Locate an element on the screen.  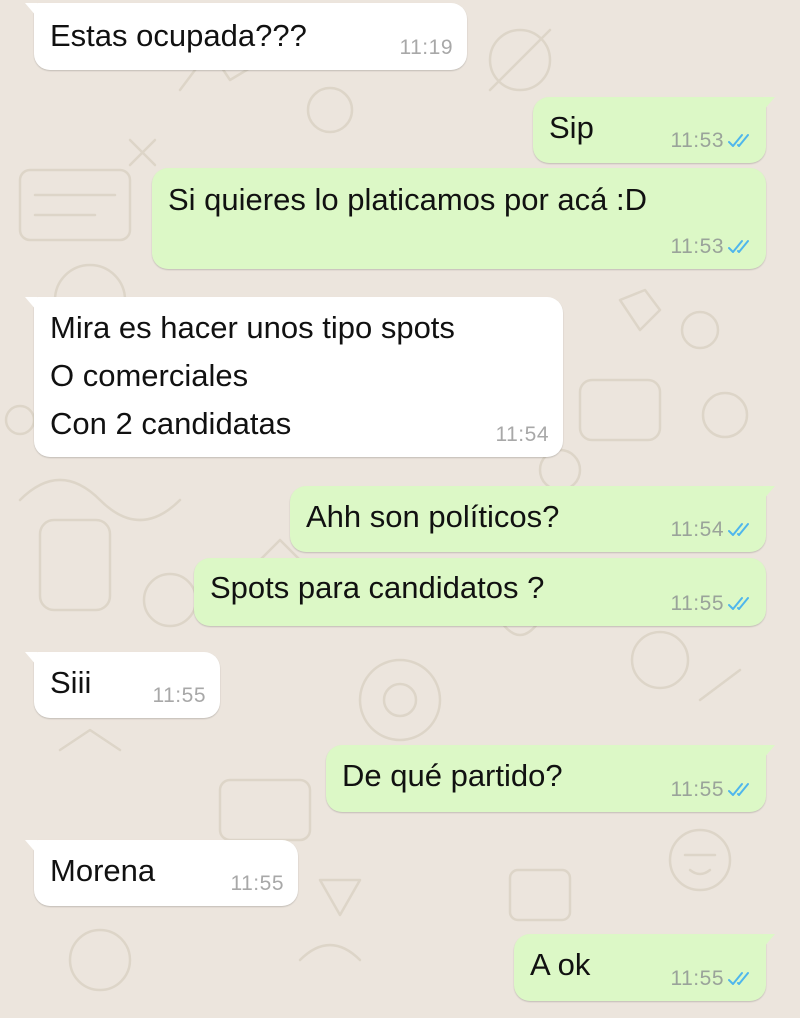
message-text: Siii is located at coordinates (71, 682).